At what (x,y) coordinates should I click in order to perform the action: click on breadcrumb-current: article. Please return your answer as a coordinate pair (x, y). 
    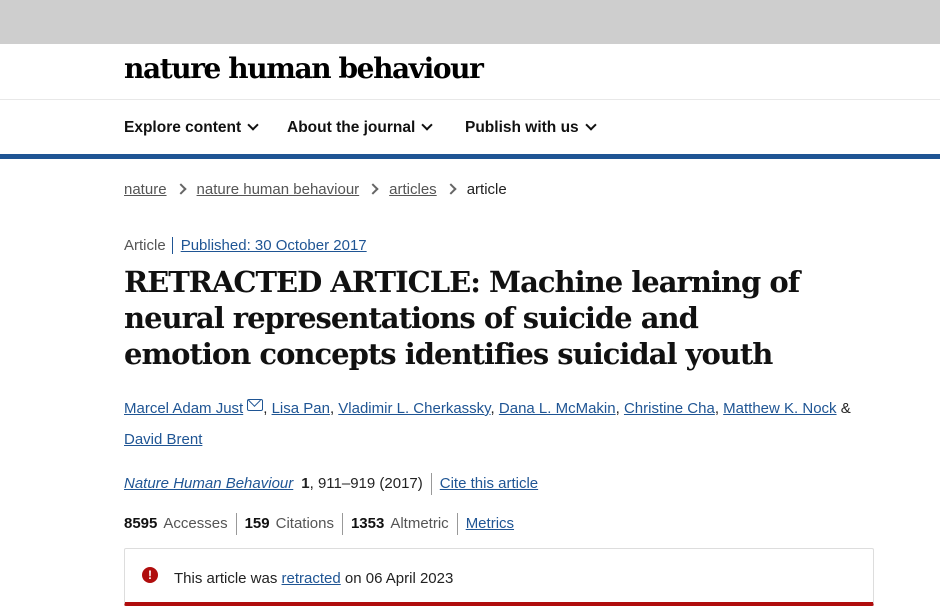
    Looking at the image, I should click on (486, 189).